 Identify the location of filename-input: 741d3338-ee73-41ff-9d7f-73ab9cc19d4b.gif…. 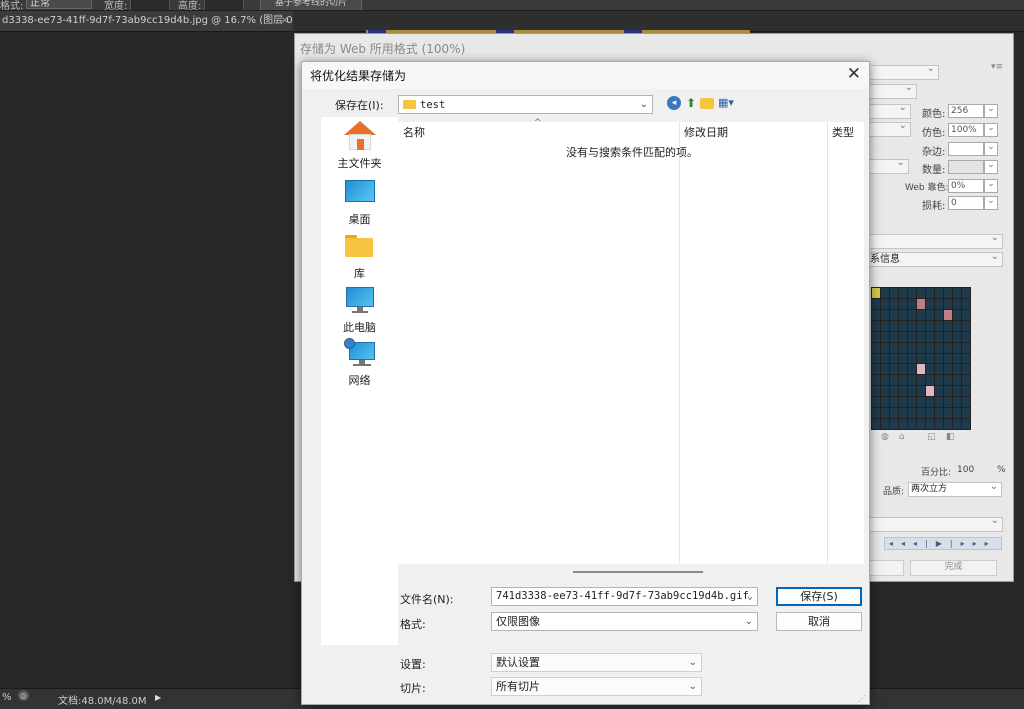
(624, 596).